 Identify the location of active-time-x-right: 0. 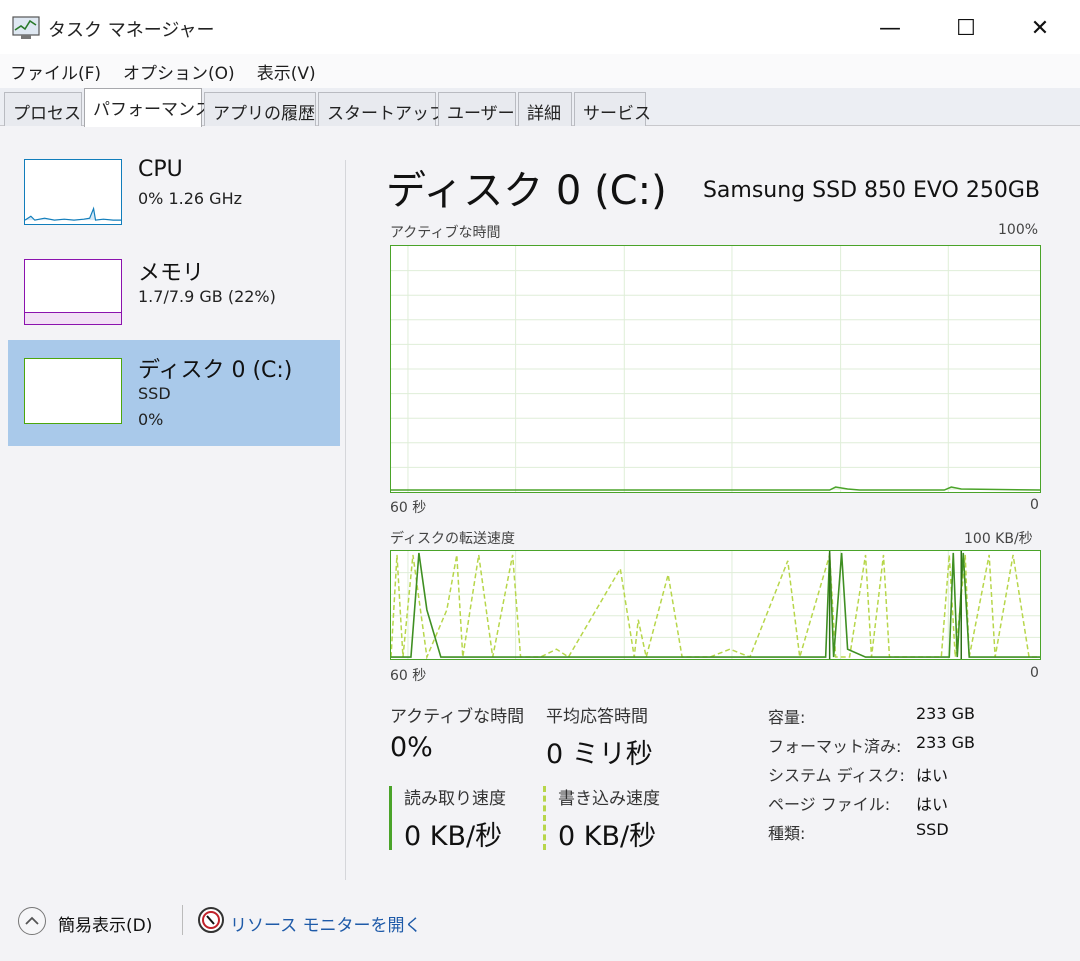
(1034, 505).